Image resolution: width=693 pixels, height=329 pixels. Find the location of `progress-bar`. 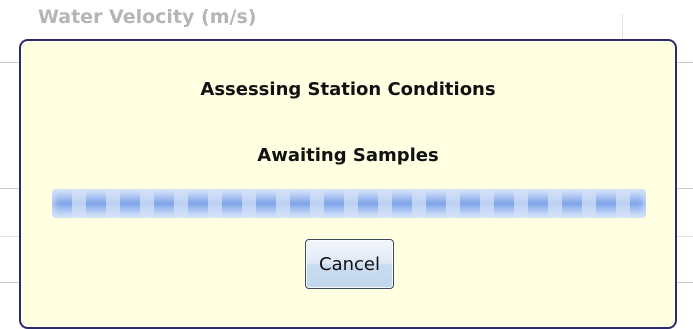

progress-bar is located at coordinates (349, 203).